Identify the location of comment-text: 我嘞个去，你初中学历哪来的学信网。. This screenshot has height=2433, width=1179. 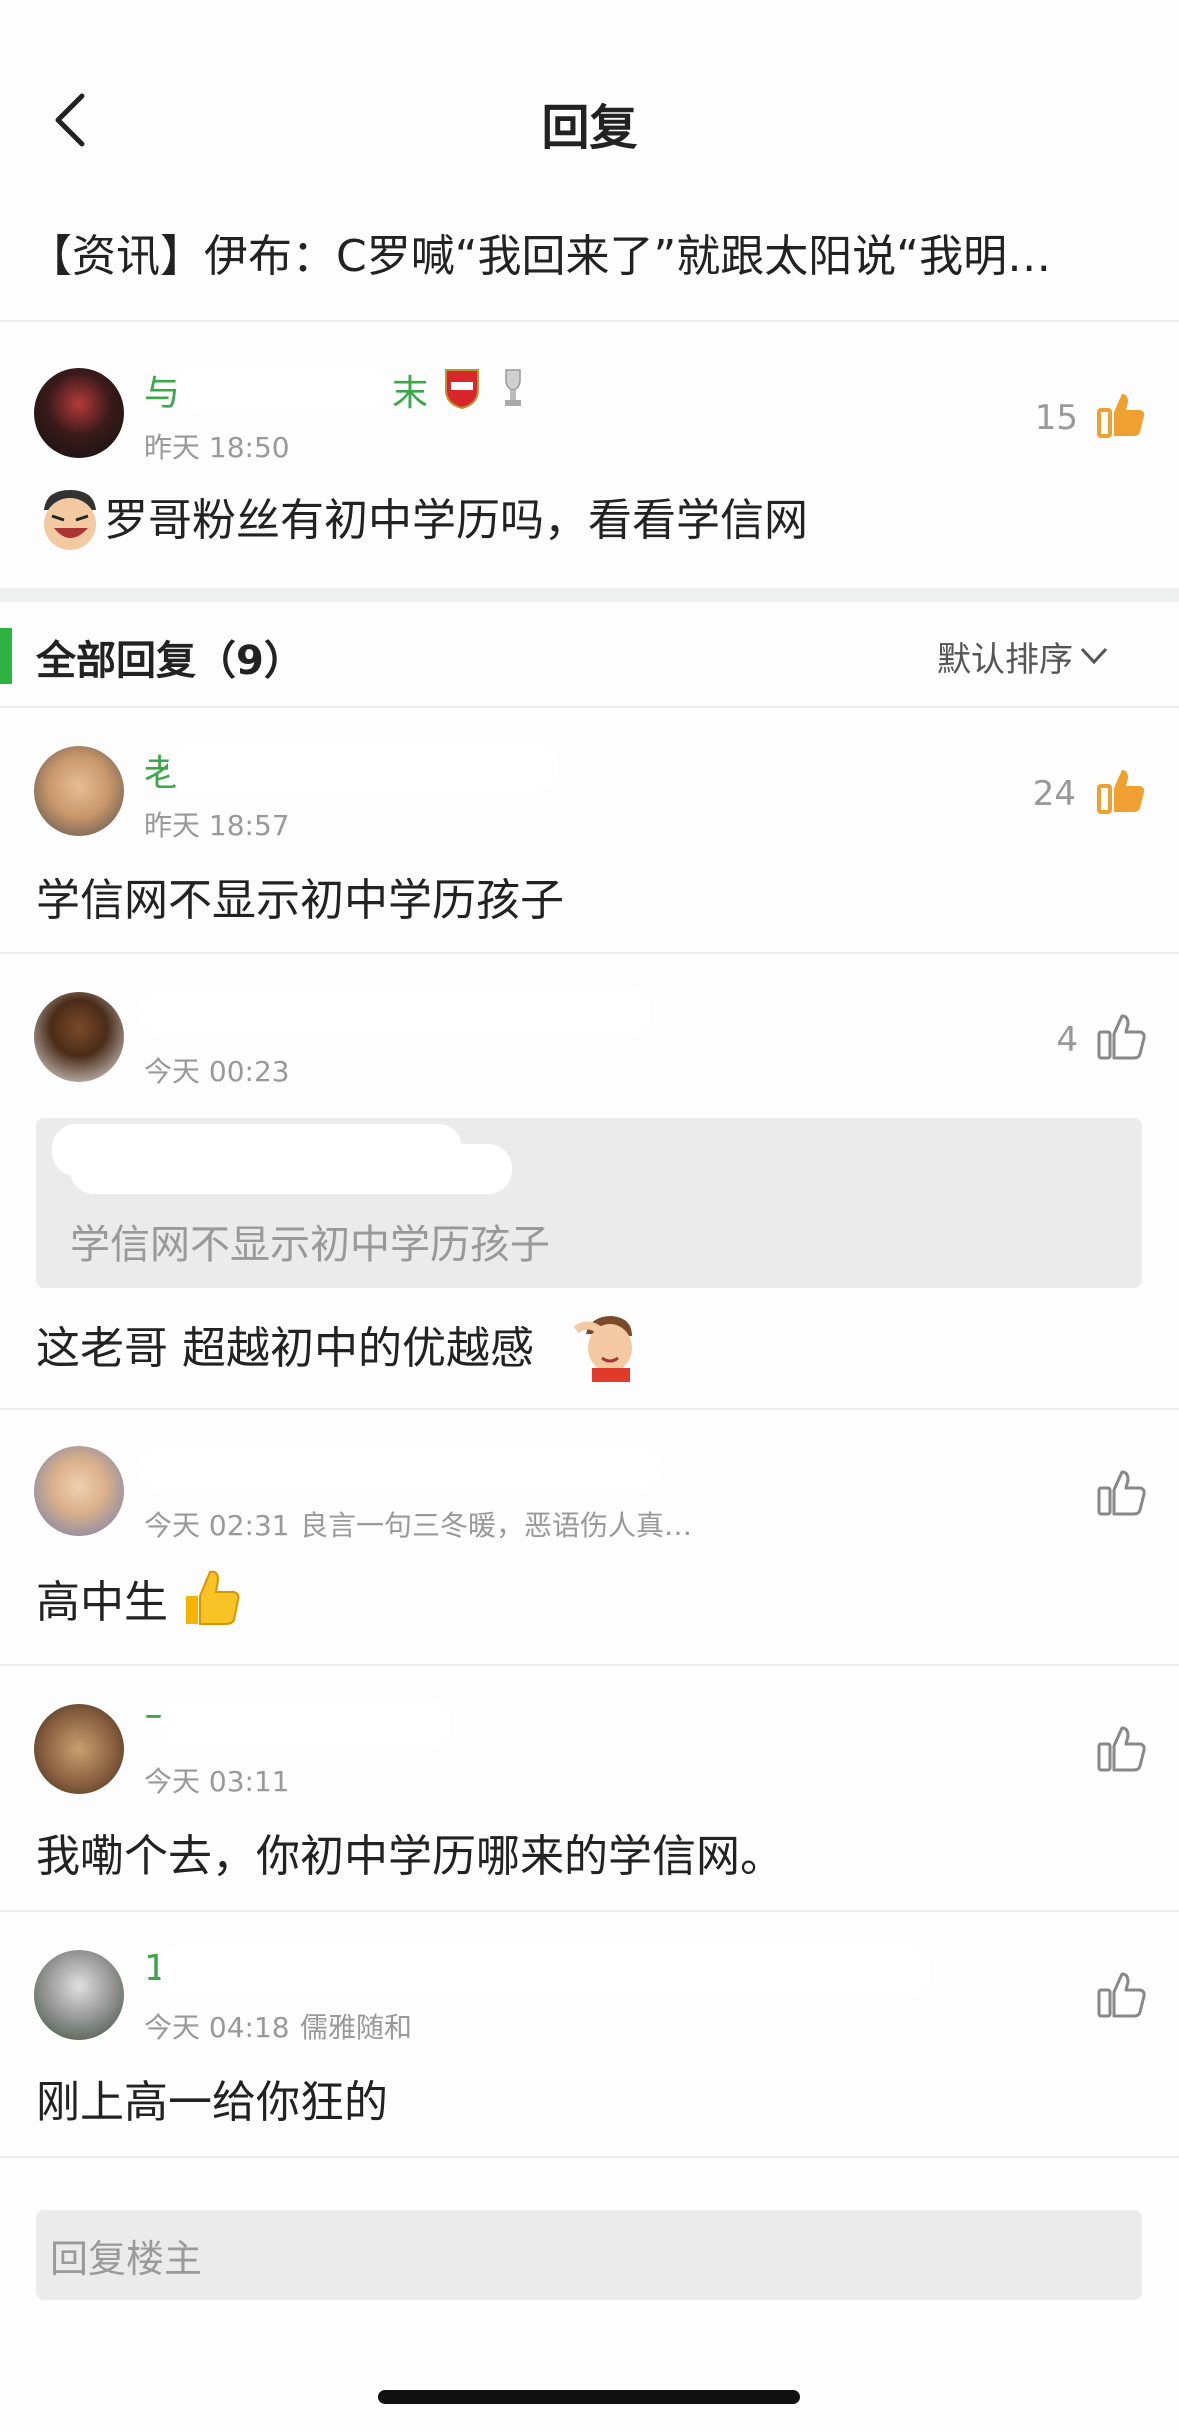
(410, 1856).